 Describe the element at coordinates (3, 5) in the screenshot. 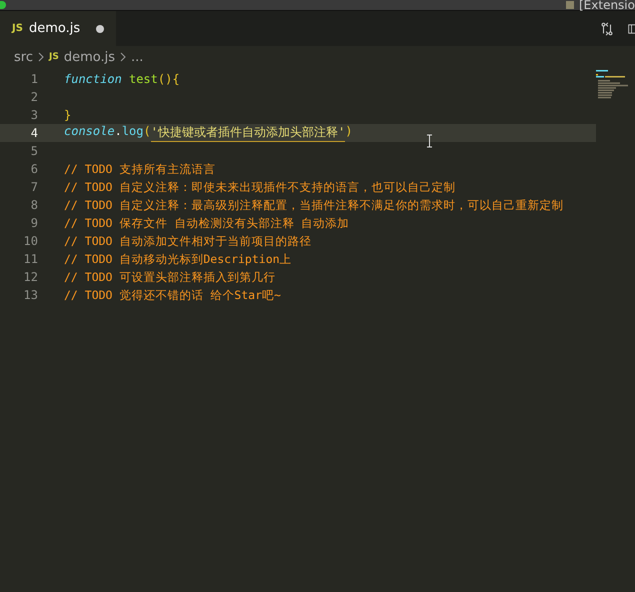

I see `window-button-icon` at that location.